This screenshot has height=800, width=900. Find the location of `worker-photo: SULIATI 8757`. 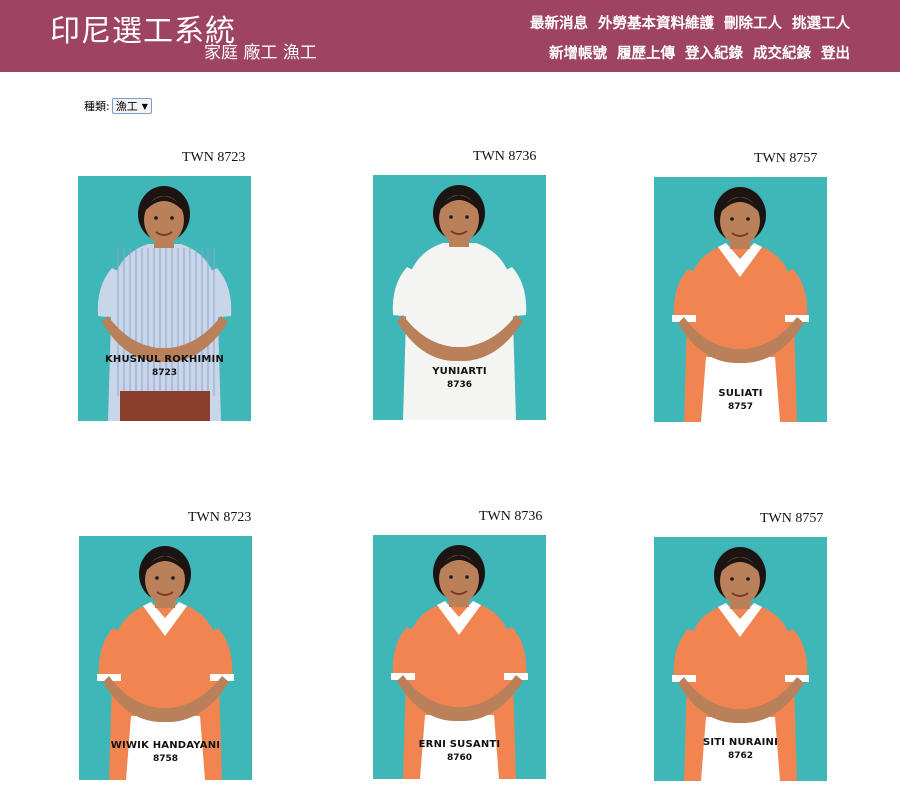

worker-photo: SULIATI 8757 is located at coordinates (740, 299).